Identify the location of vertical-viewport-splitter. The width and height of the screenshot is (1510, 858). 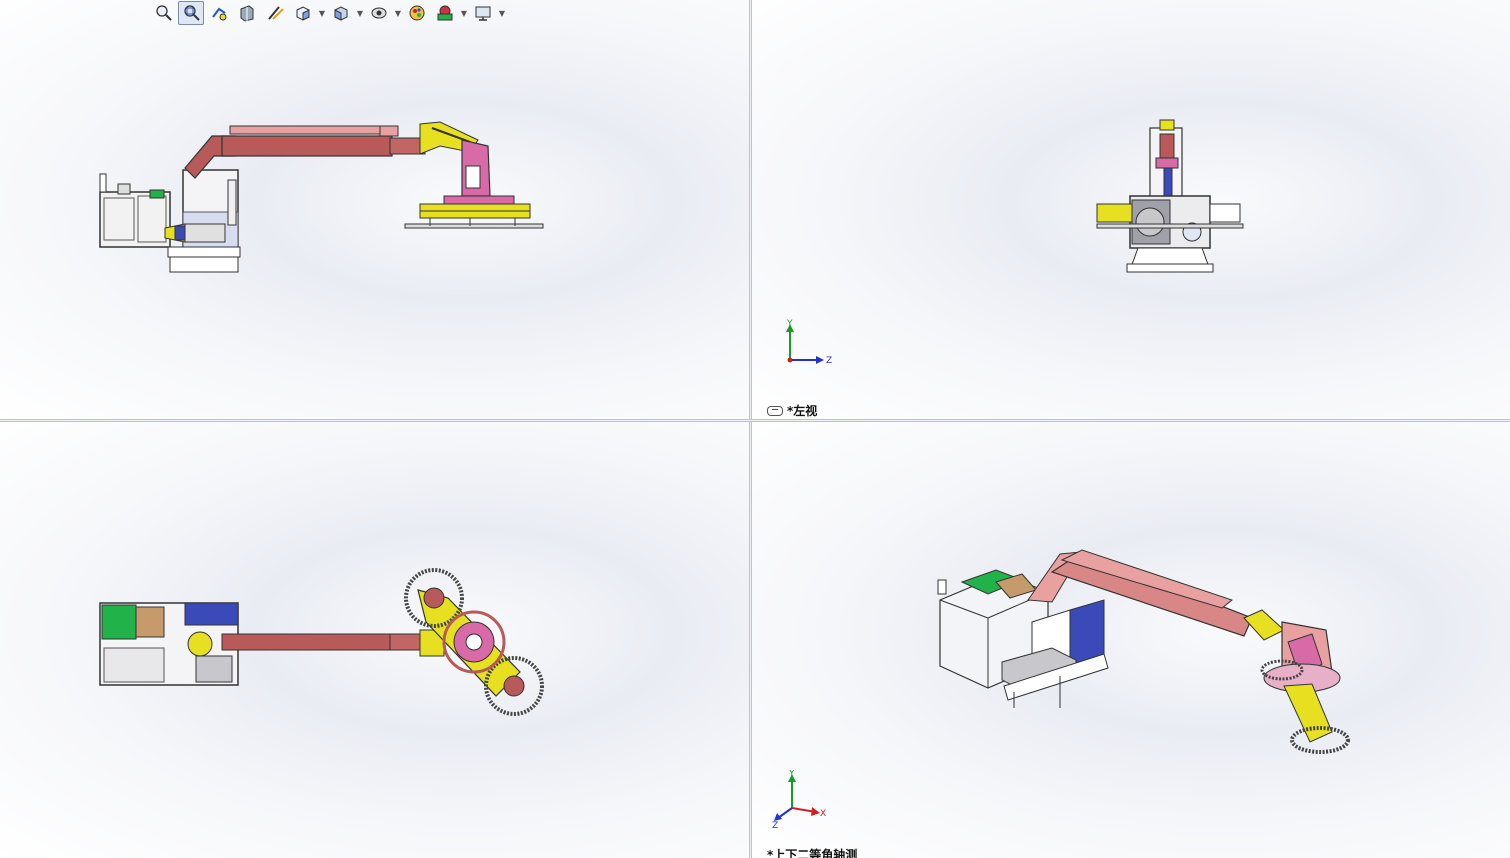
(750, 429).